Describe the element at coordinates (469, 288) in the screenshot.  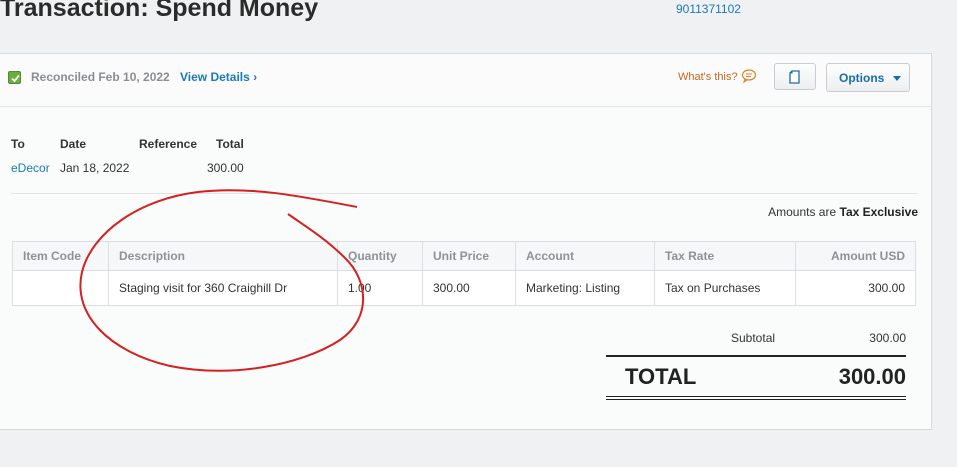
I see `cell-unit-price: 300.00` at that location.